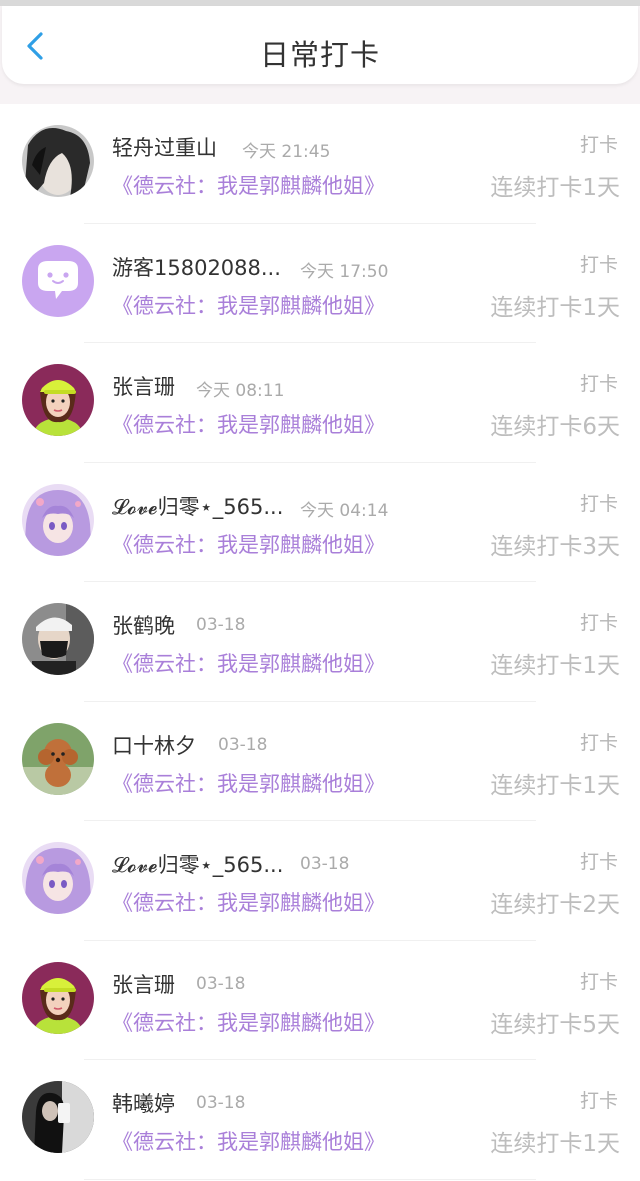  What do you see at coordinates (555, 905) in the screenshot?
I see `streak-label: 连续打卡2天` at bounding box center [555, 905].